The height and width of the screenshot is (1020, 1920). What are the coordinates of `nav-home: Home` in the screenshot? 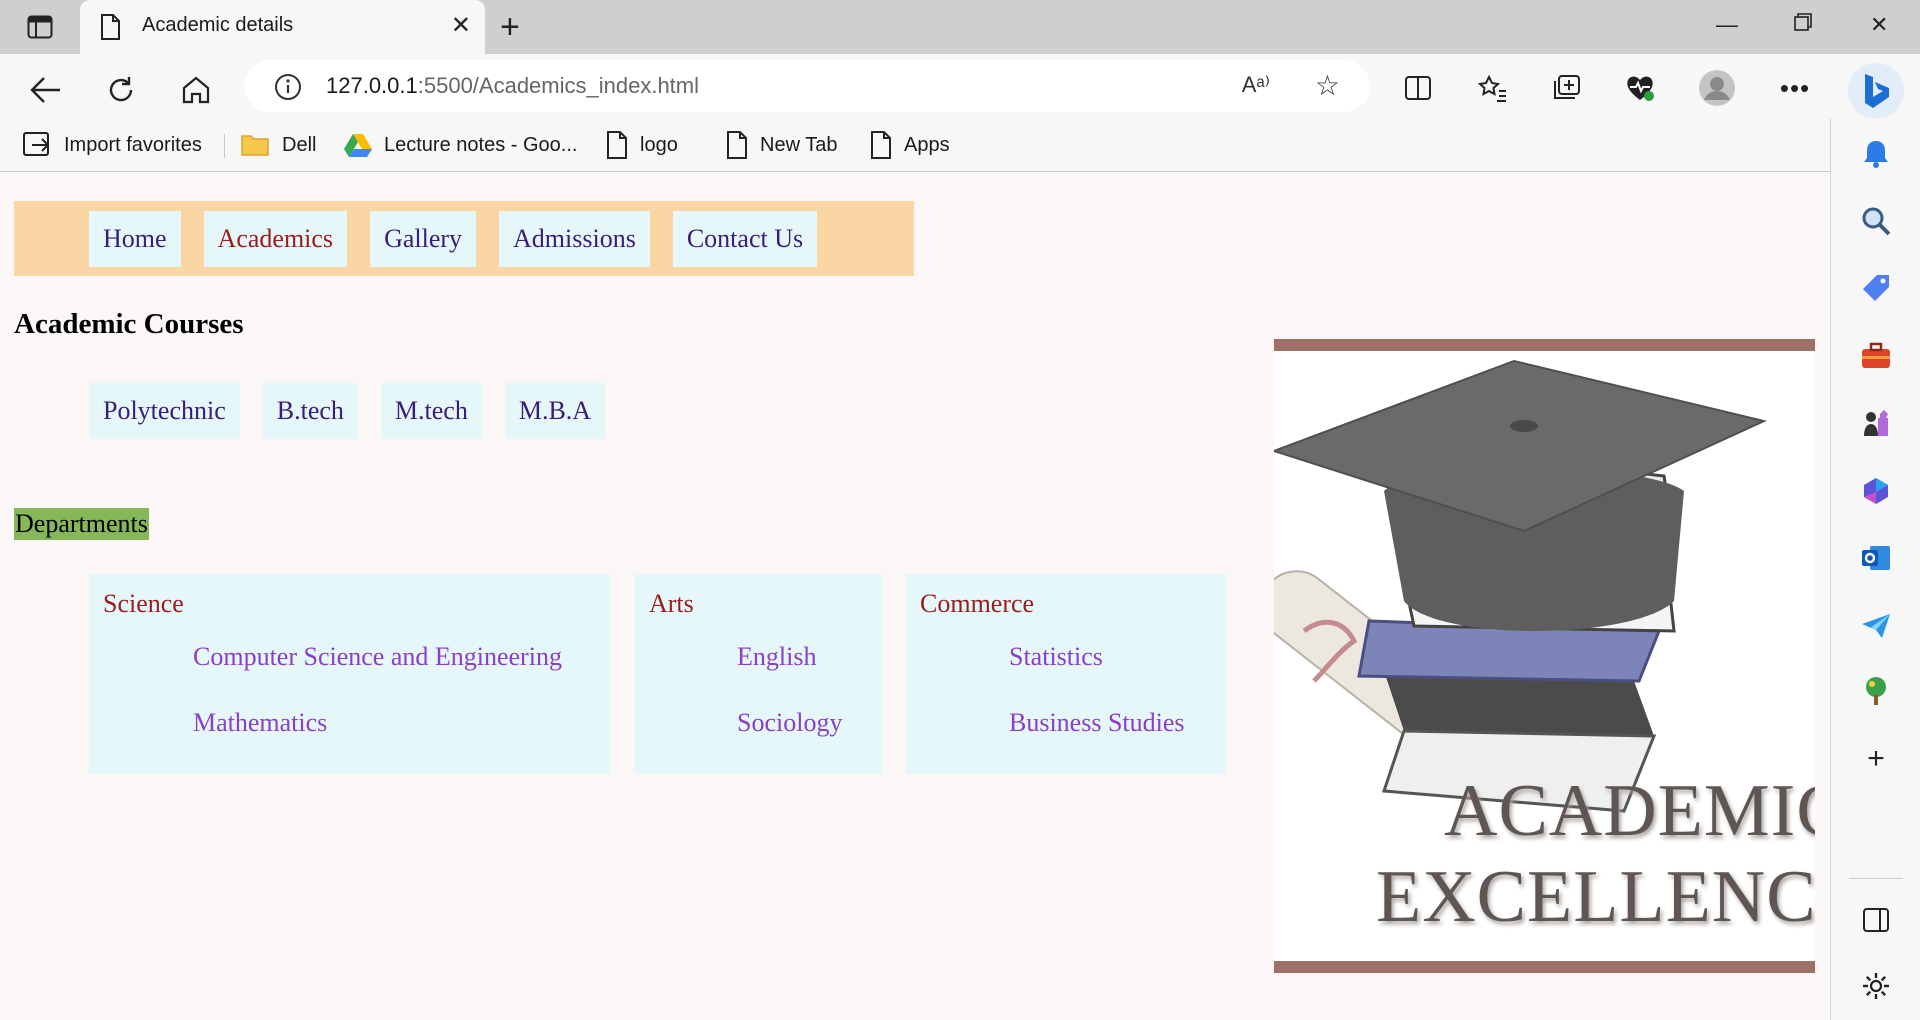 It's located at (135, 238).